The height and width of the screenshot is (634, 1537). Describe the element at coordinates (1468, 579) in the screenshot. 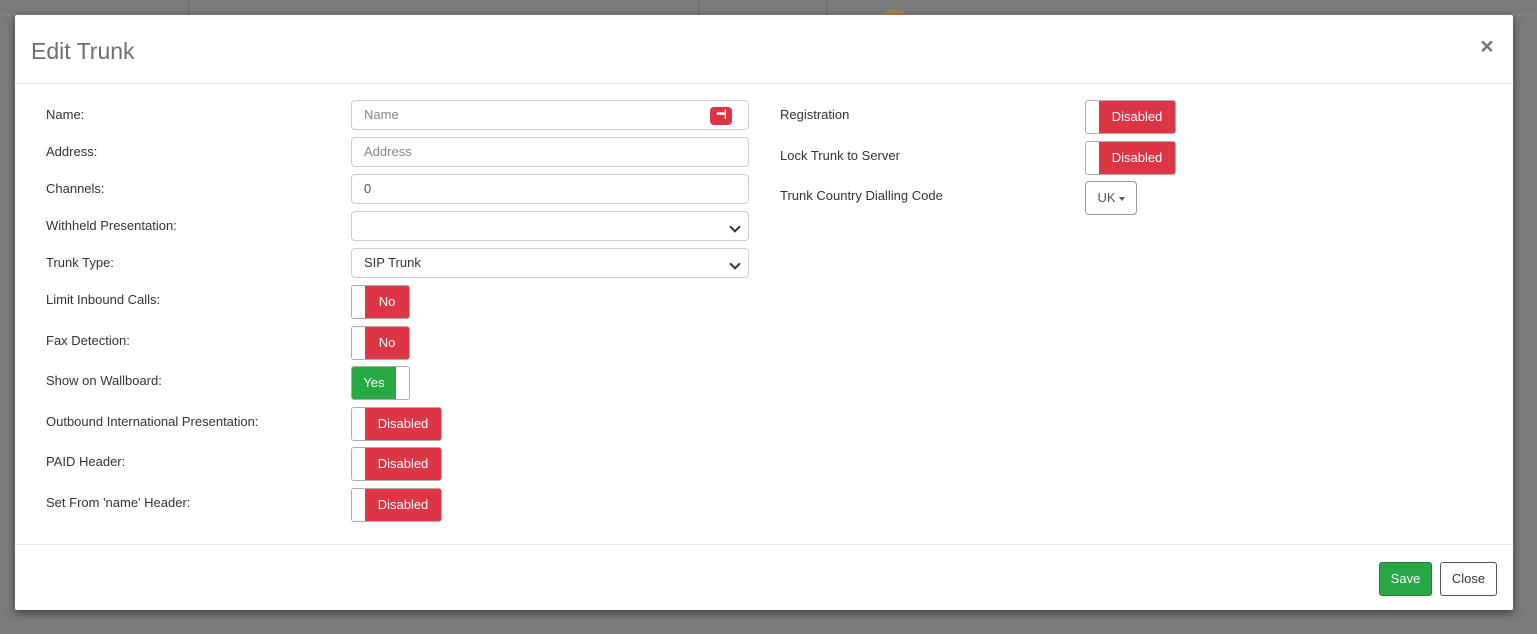

I see `close-button: Close` at that location.